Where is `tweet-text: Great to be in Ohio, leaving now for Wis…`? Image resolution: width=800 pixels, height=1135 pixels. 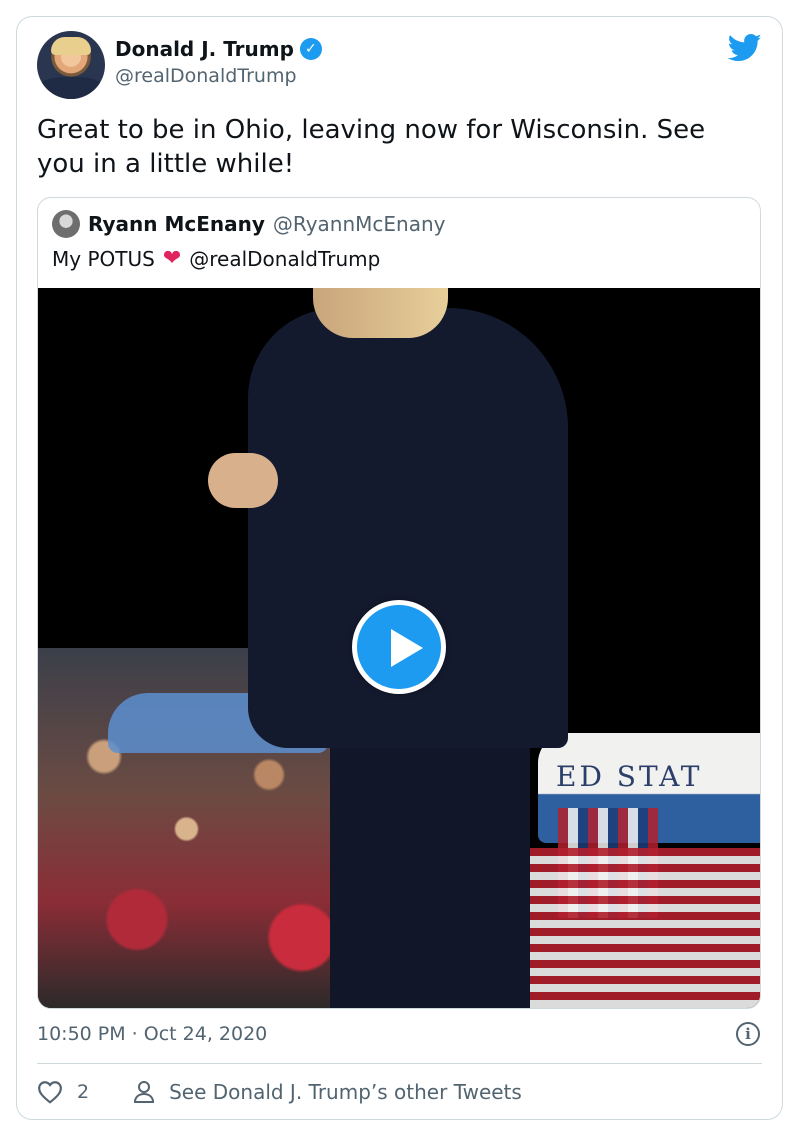
tweet-text: Great to be in Ohio, leaving now for Wis… is located at coordinates (371, 147).